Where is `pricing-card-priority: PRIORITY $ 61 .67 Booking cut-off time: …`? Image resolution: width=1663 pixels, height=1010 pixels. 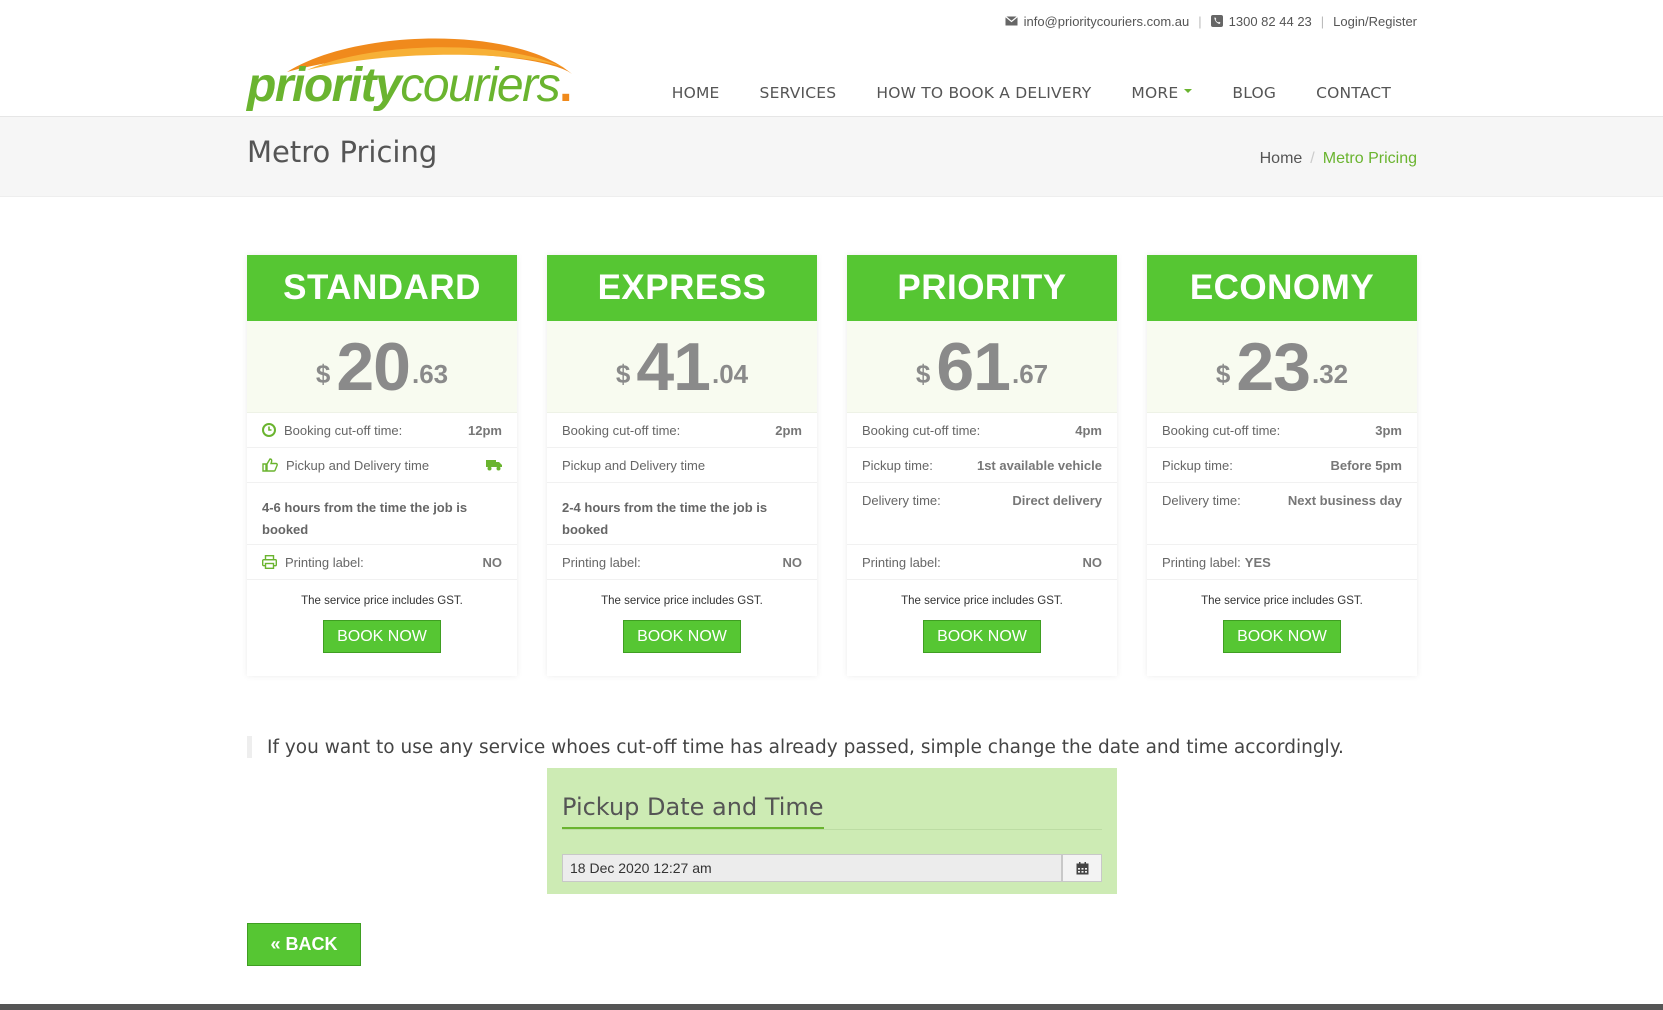
pricing-card-priority: PRIORITY $ 61 .67 Booking cut-off time: … is located at coordinates (982, 465).